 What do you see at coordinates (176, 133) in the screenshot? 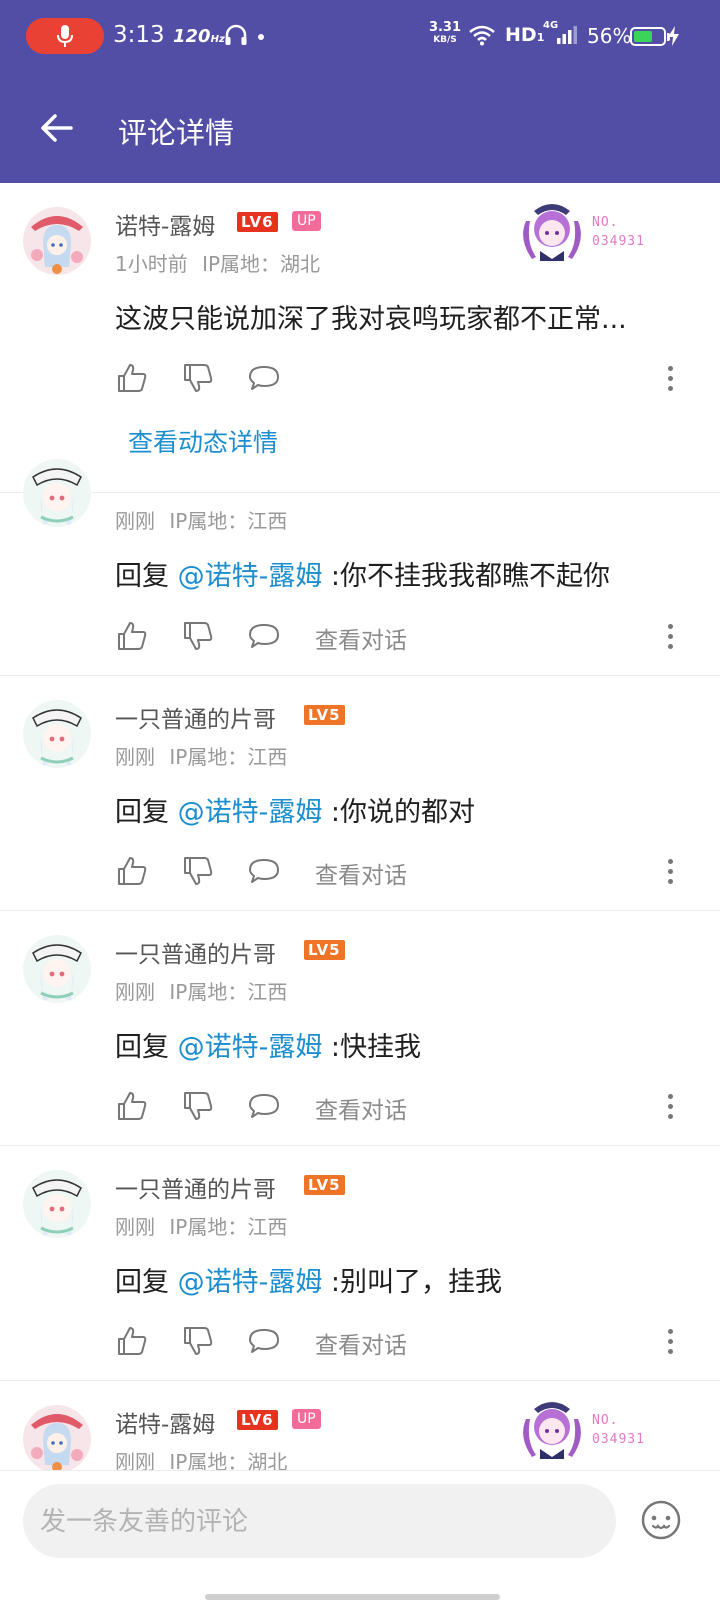
I see `page-title: 评论详情` at bounding box center [176, 133].